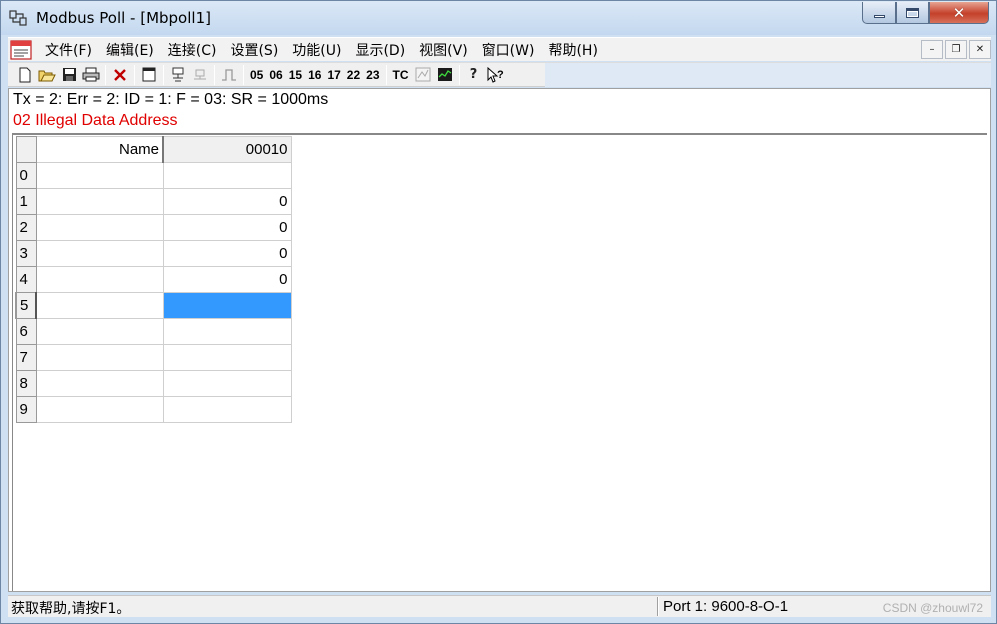 Image resolution: width=997 pixels, height=624 pixels. What do you see at coordinates (314, 75) in the screenshot?
I see `function-16-button: 16` at bounding box center [314, 75].